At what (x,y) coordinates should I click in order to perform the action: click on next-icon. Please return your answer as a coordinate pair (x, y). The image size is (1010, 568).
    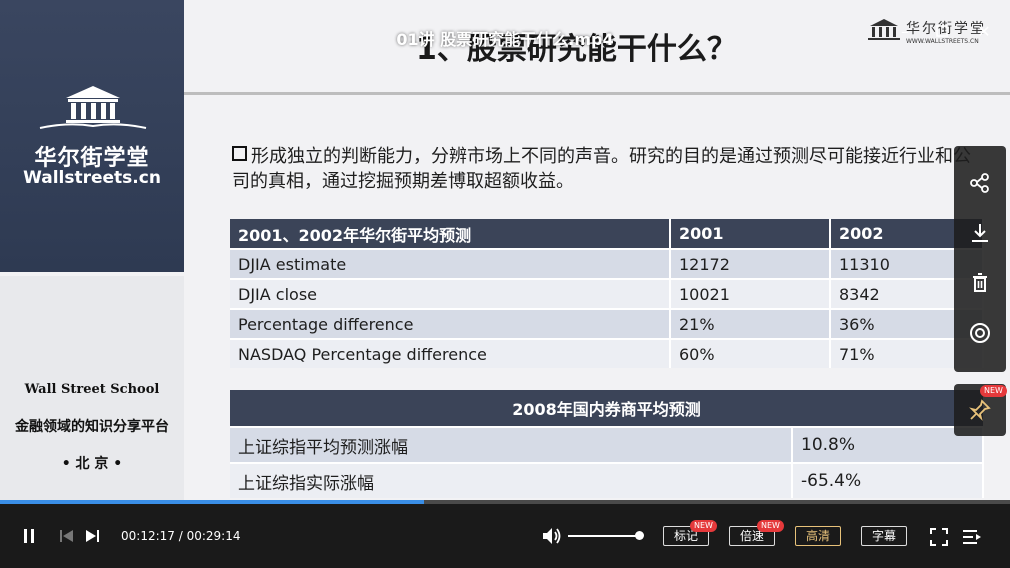
    Looking at the image, I should click on (93, 538).